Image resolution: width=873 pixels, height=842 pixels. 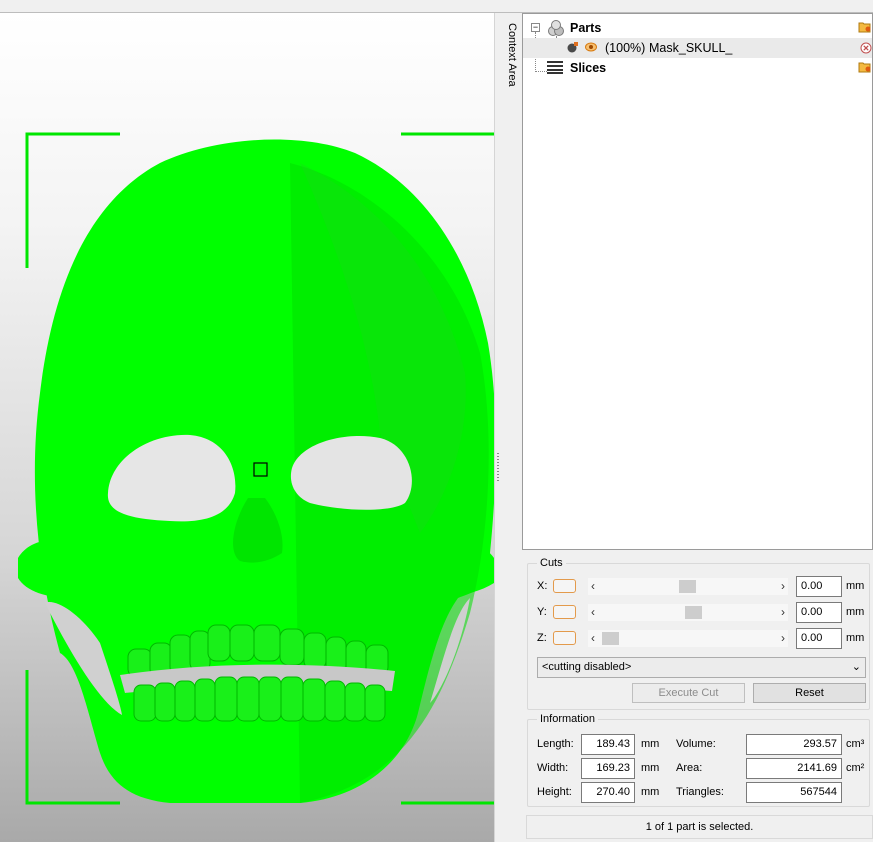 What do you see at coordinates (512, 55) in the screenshot?
I see `context-area-label: Context Area` at bounding box center [512, 55].